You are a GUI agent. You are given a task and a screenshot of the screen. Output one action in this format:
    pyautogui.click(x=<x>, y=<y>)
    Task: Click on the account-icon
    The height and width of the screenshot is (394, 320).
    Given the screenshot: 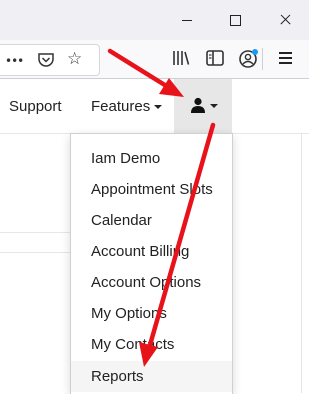 What is the action you would take?
    pyautogui.click(x=249, y=59)
    